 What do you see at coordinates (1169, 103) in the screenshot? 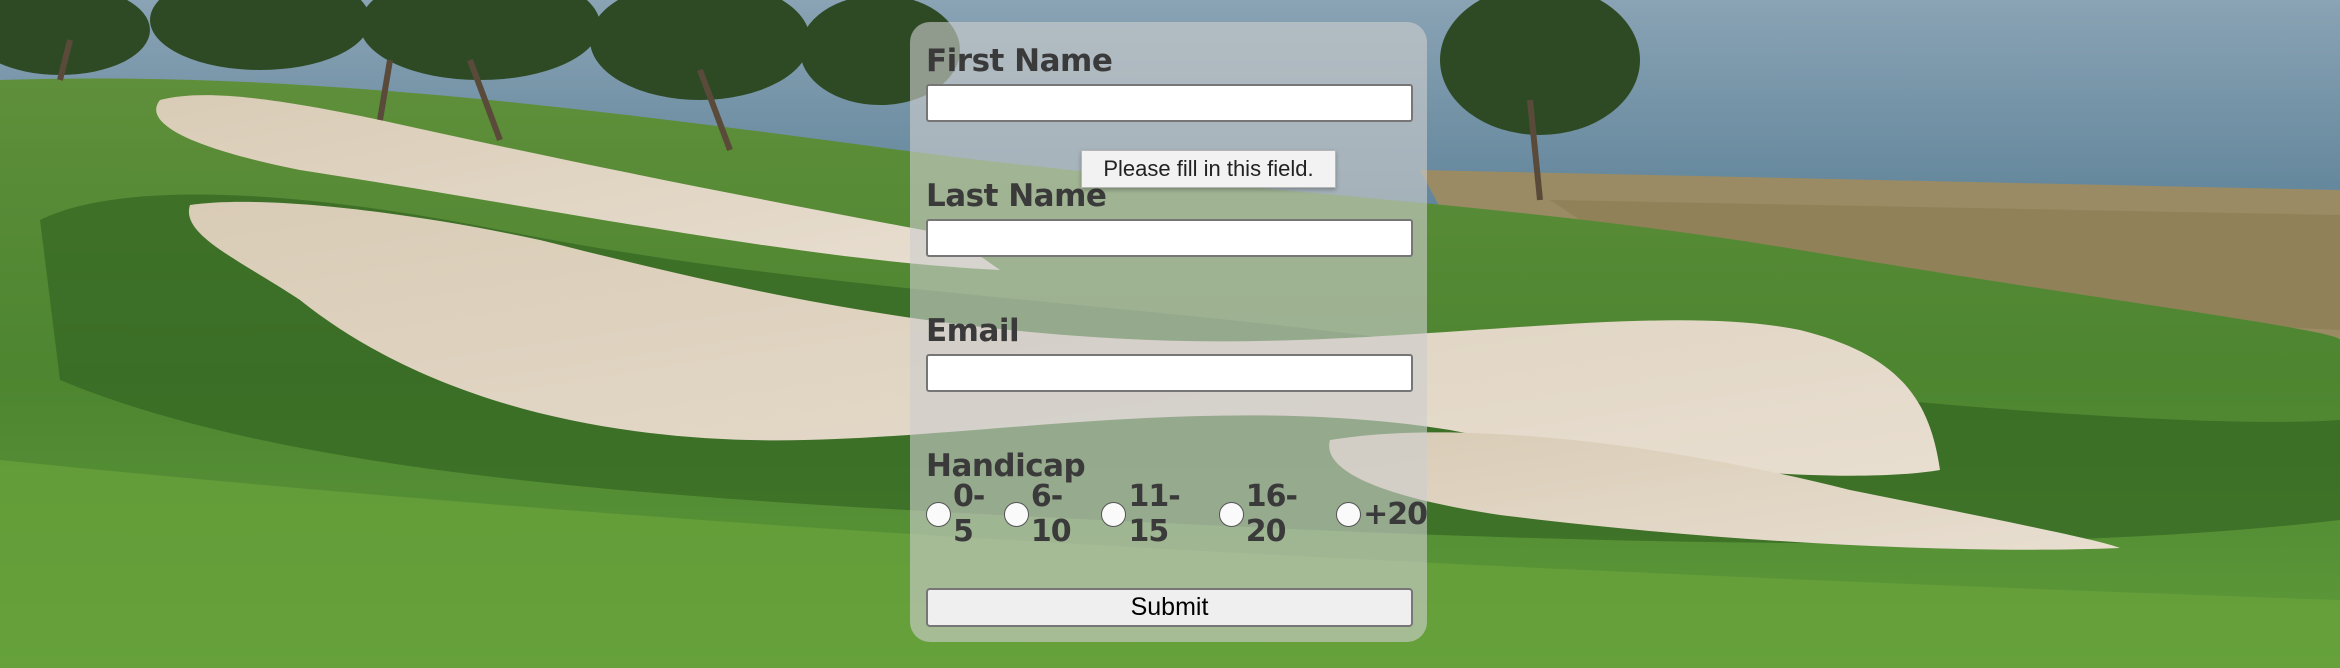
I see `first-name-input` at bounding box center [1169, 103].